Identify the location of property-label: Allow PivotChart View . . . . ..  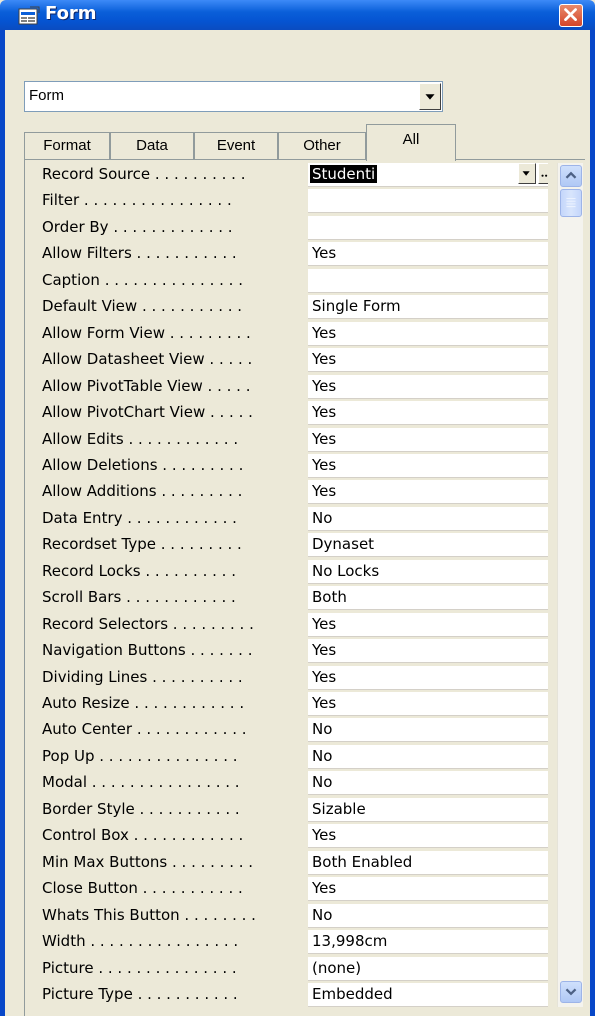
(147, 412).